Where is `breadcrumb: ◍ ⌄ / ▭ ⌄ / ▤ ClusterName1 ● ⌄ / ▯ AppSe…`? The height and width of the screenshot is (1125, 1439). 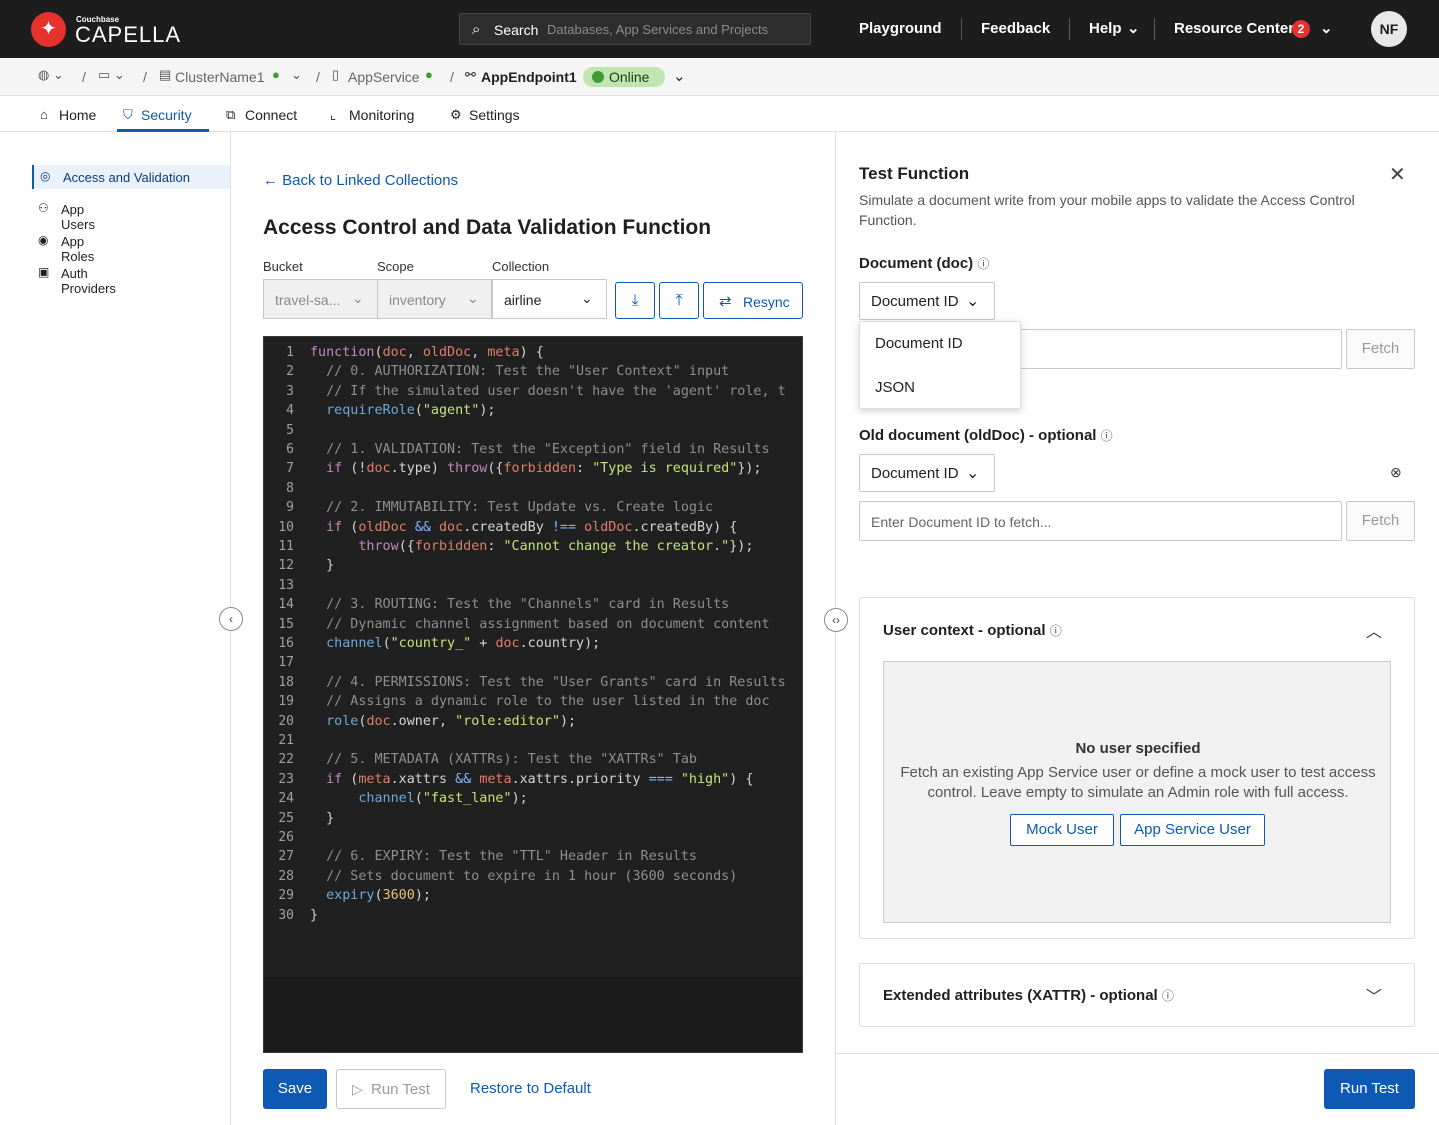 breadcrumb: ◍ ⌄ / ▭ ⌄ / ▤ ClusterName1 ● ⌄ / ▯ AppSe… is located at coordinates (719, 77).